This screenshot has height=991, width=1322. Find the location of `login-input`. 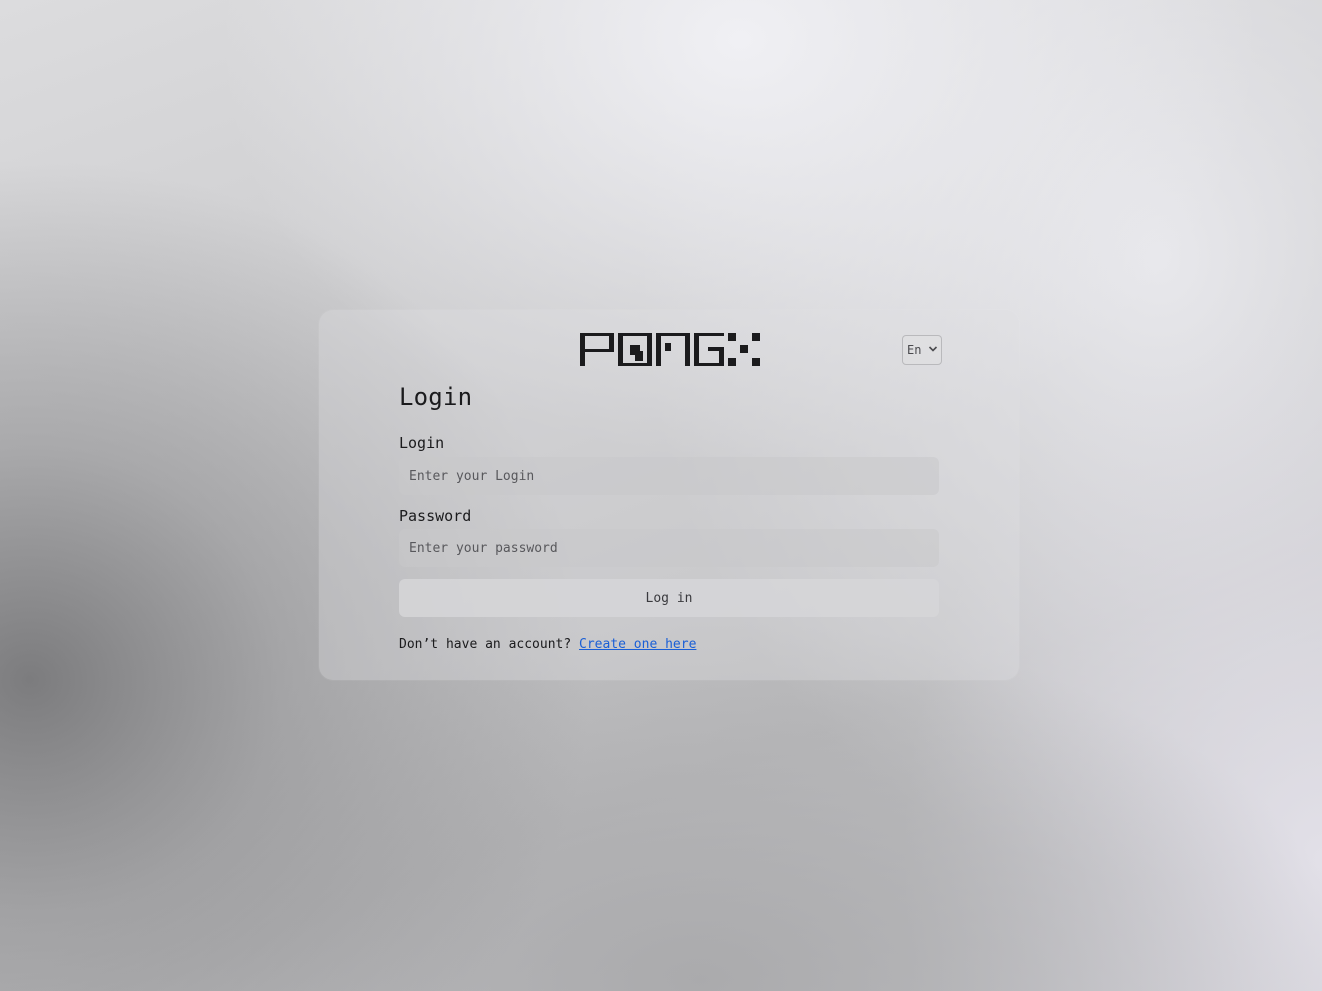

login-input is located at coordinates (669, 476).